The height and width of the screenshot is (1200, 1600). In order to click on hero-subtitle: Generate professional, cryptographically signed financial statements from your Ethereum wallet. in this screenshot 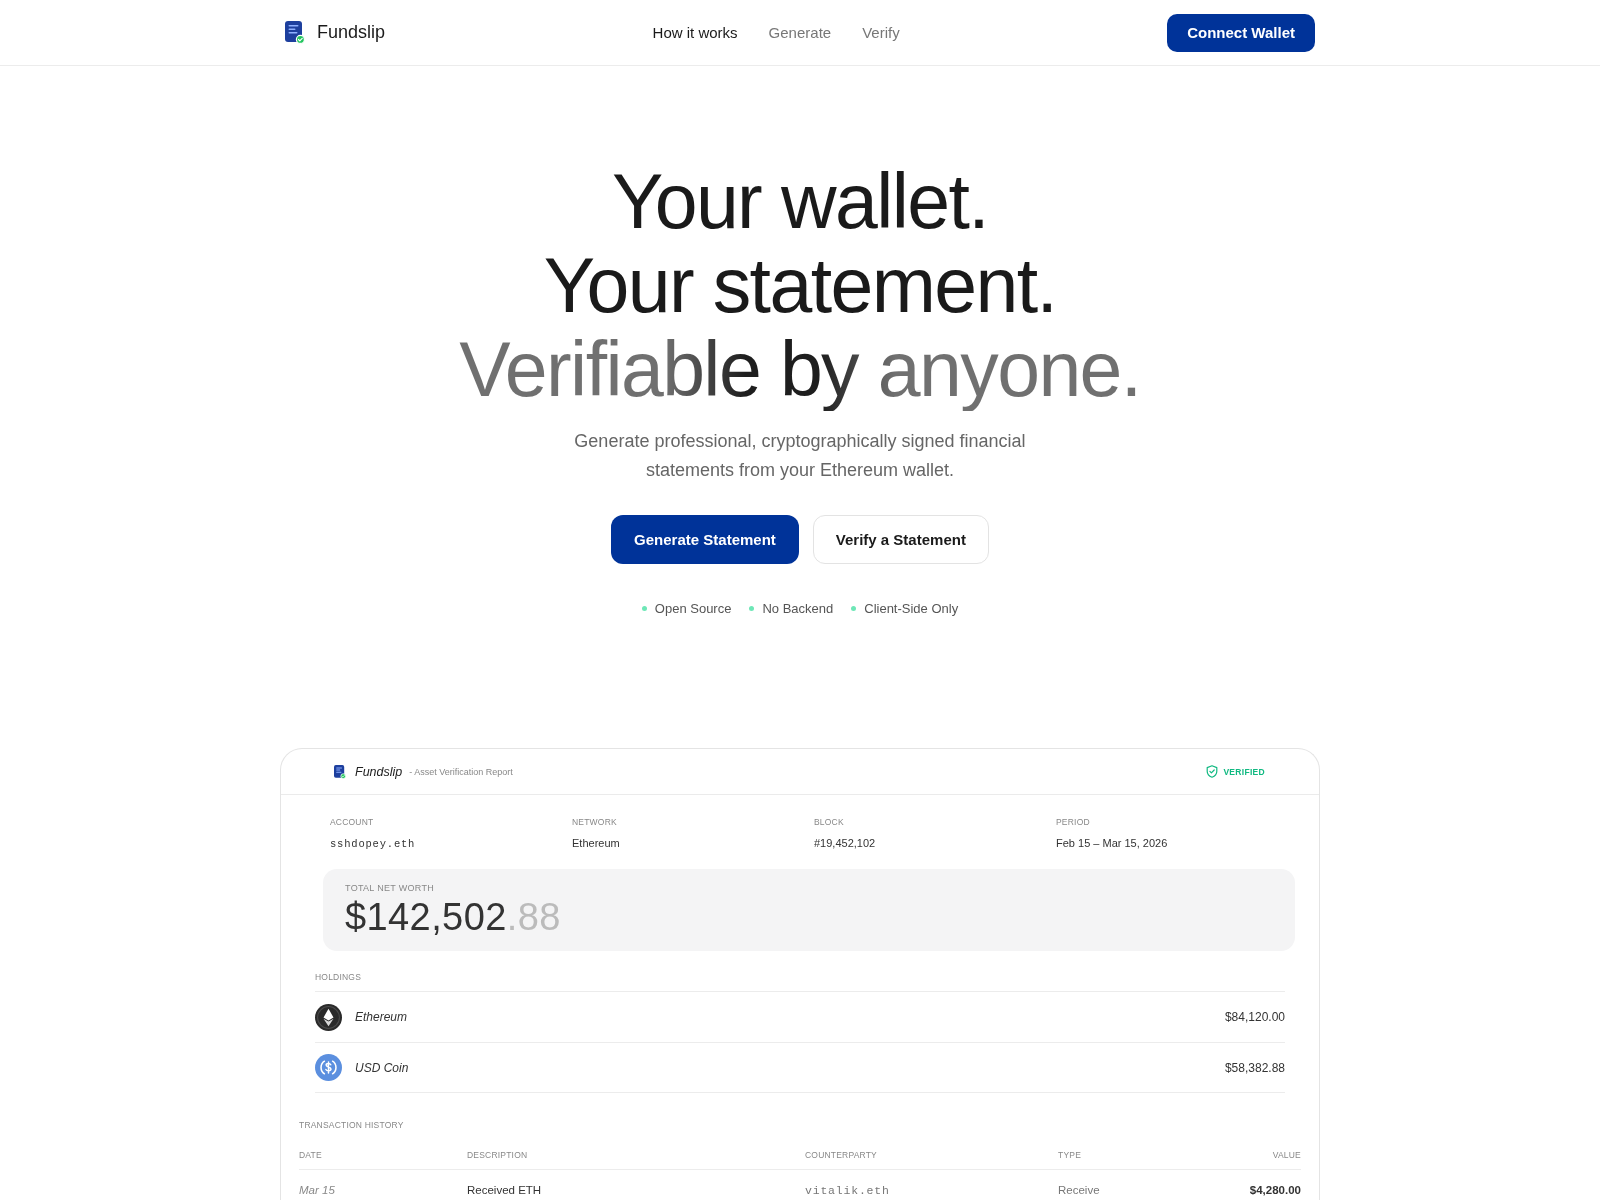, I will do `click(800, 456)`.